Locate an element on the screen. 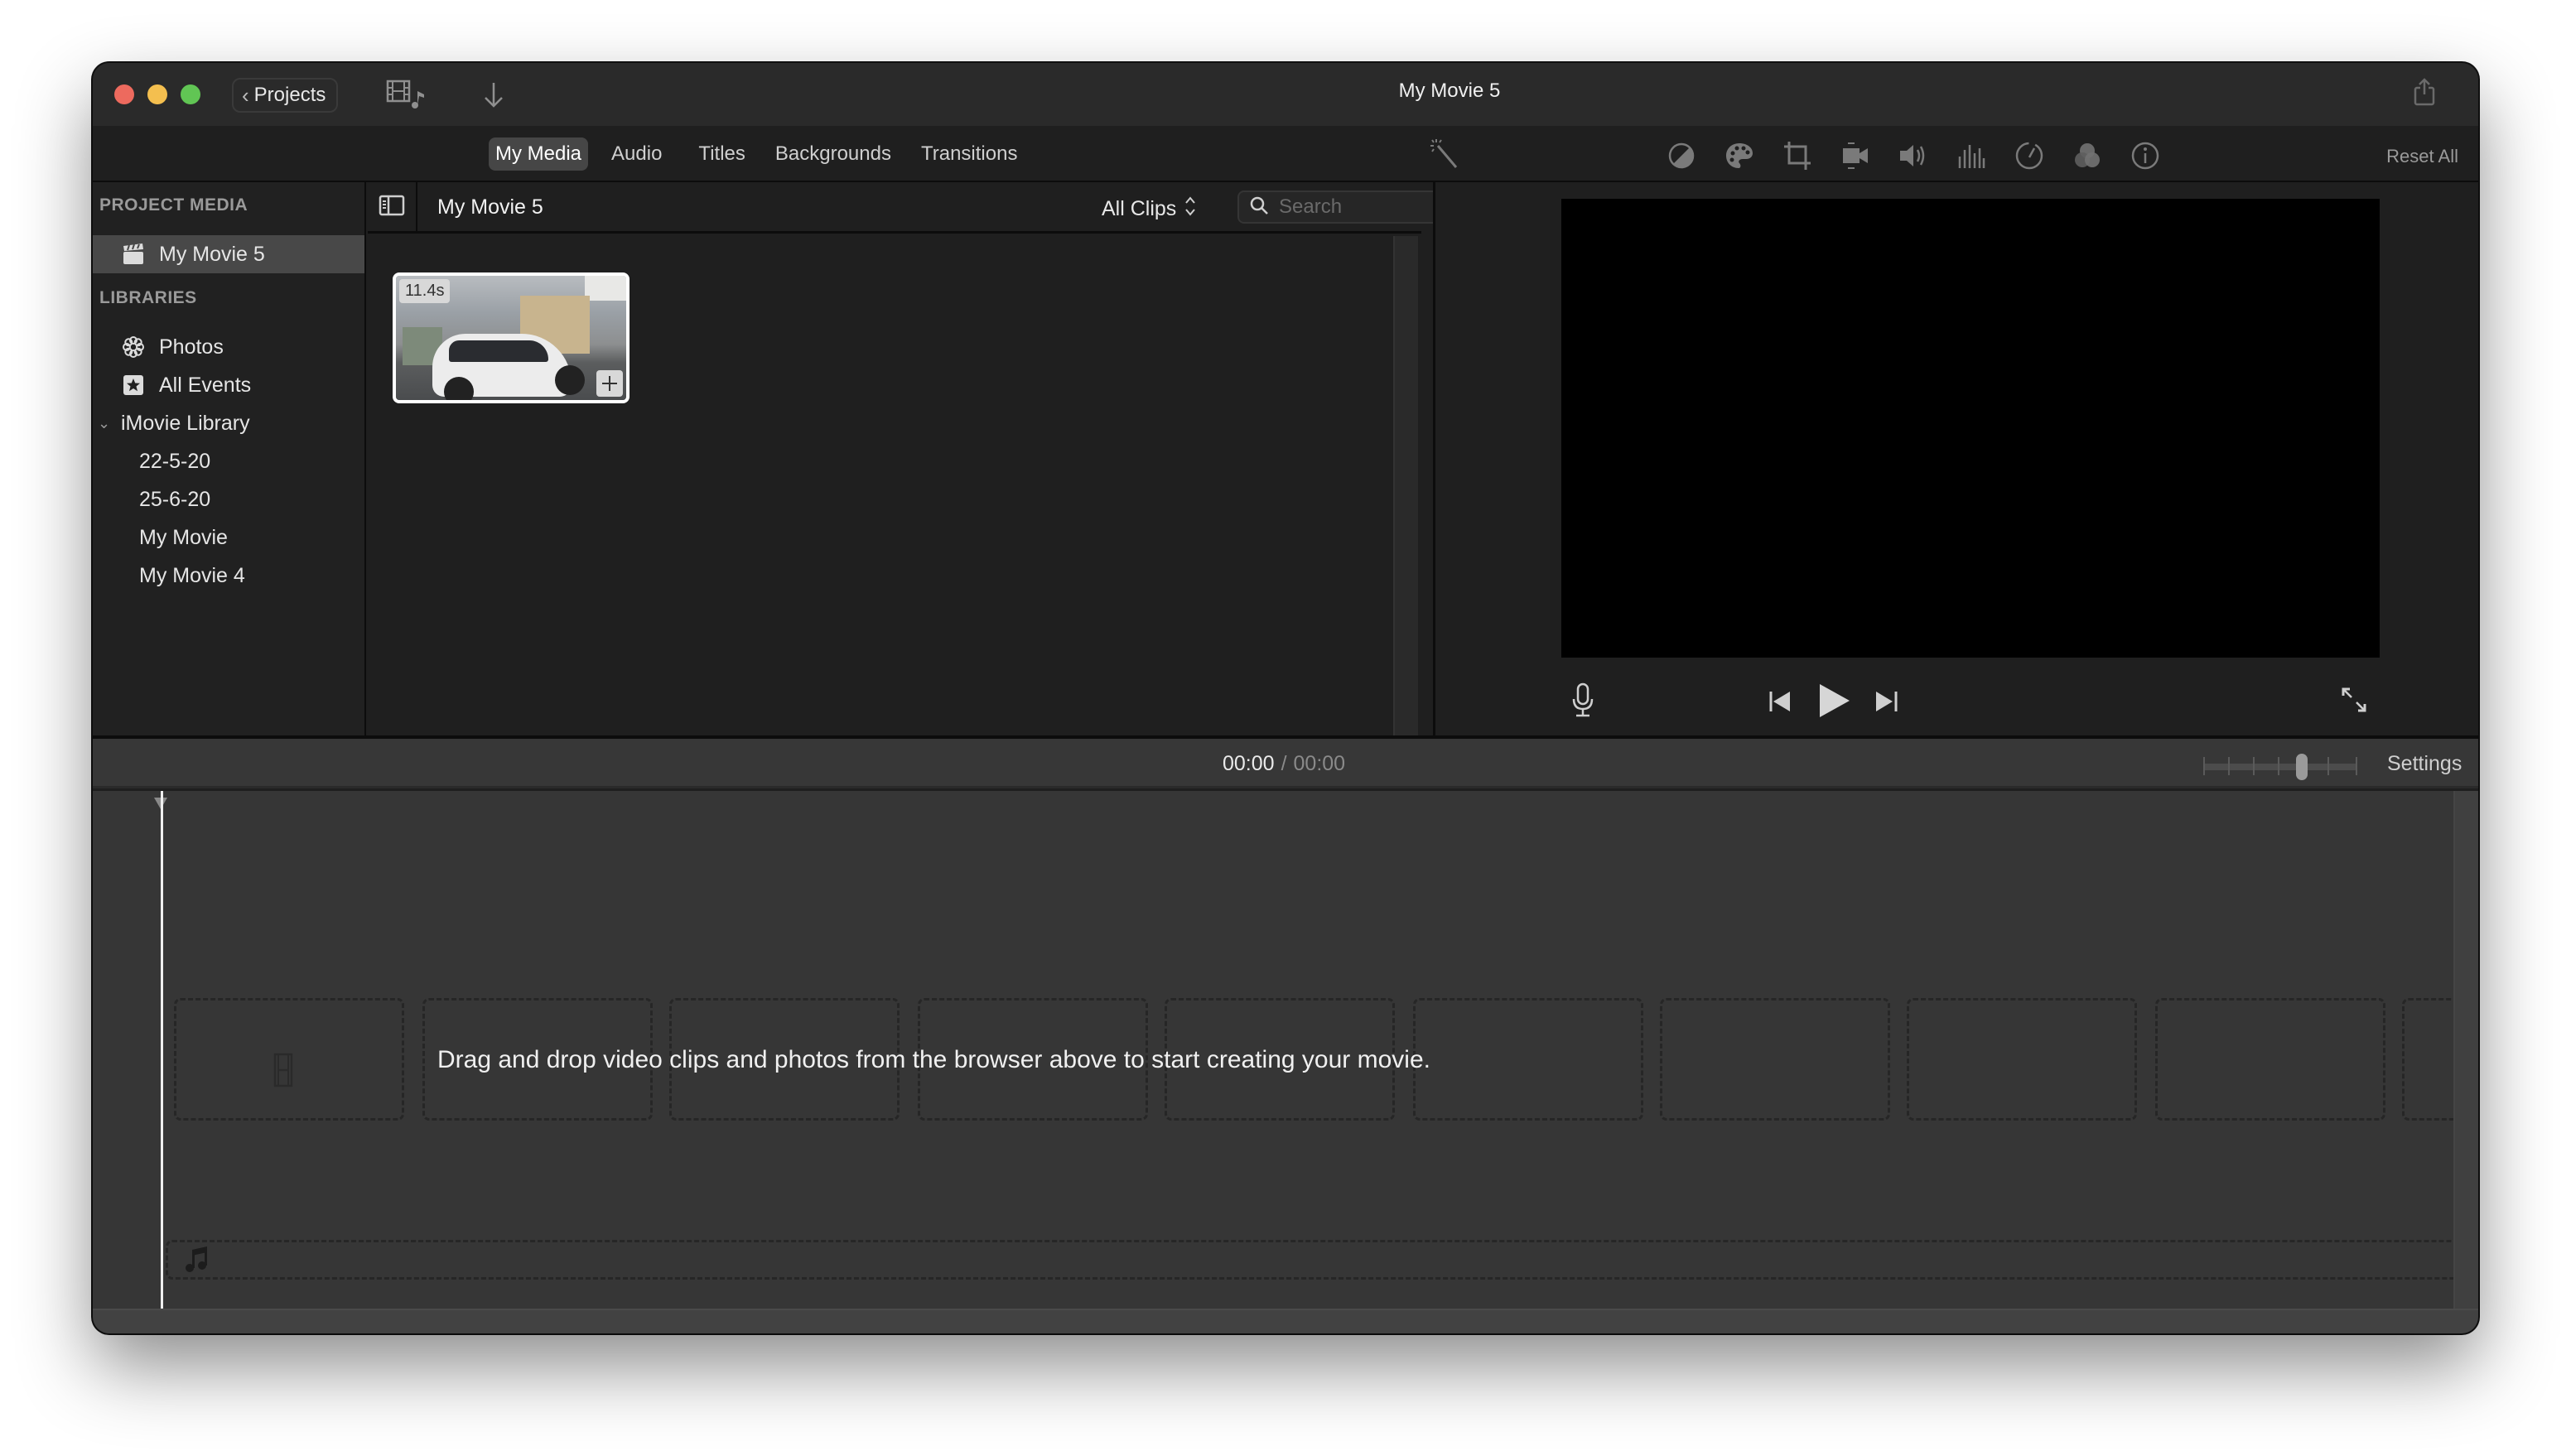 This screenshot has height=1456, width=2571. inspector-toolbar is located at coordinates (1914, 156).